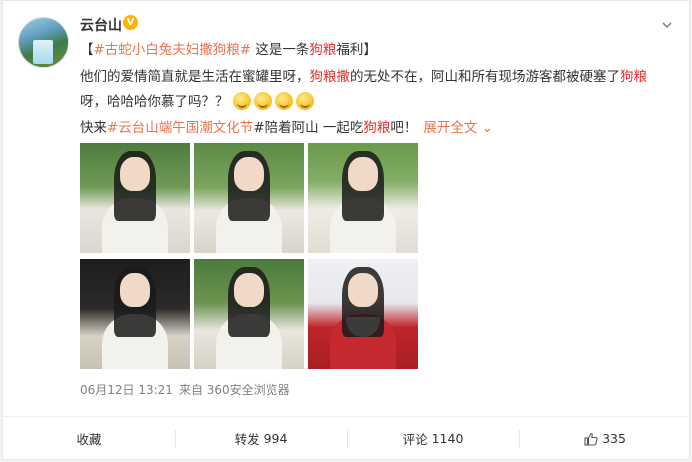 Image resolution: width=692 pixels, height=462 pixels. What do you see at coordinates (614, 438) in the screenshot?
I see `like-count: 335` at bounding box center [614, 438].